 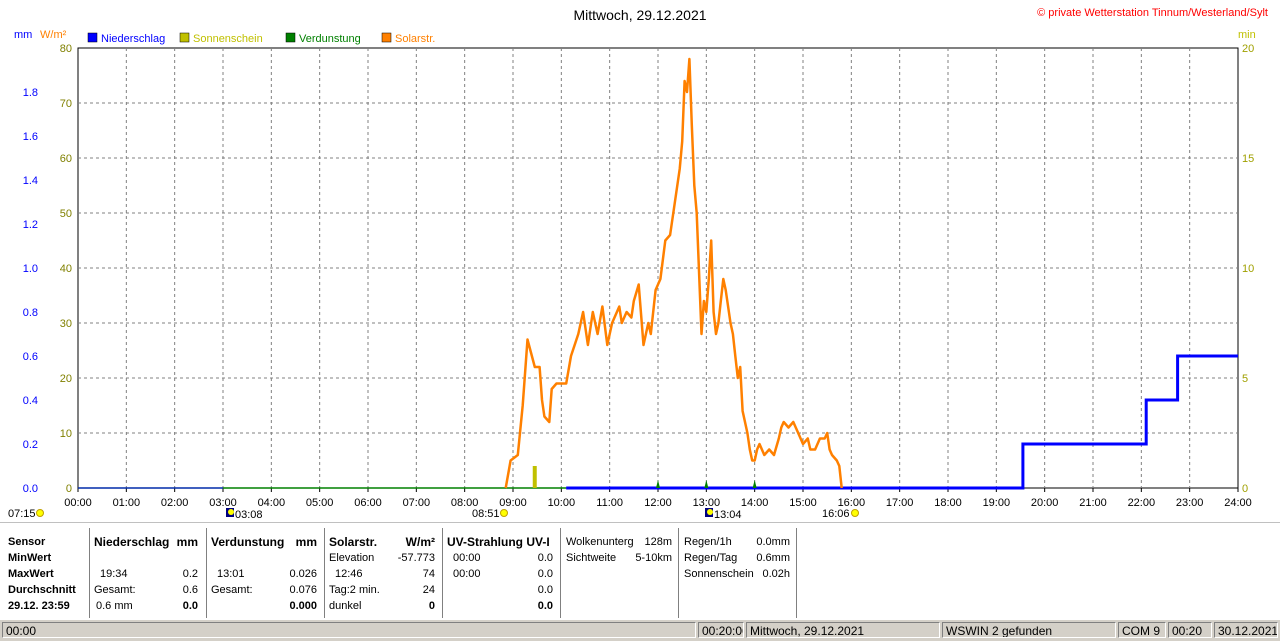 I want to click on wm2-tick-label: 50, so click(x=66, y=214).